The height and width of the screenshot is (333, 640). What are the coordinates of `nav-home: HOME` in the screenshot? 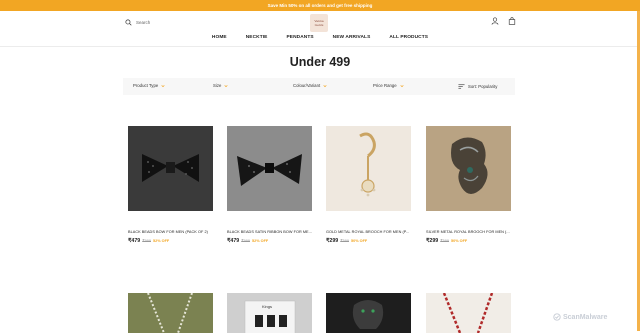 It's located at (219, 37).